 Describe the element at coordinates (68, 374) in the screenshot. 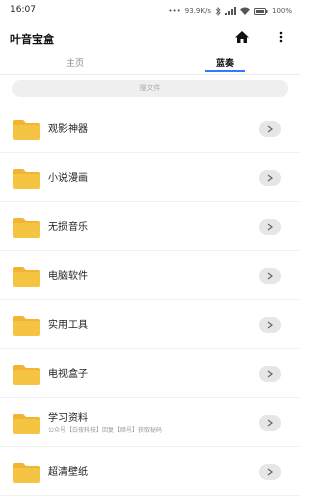

I see `folder-title: 电视盒子` at that location.